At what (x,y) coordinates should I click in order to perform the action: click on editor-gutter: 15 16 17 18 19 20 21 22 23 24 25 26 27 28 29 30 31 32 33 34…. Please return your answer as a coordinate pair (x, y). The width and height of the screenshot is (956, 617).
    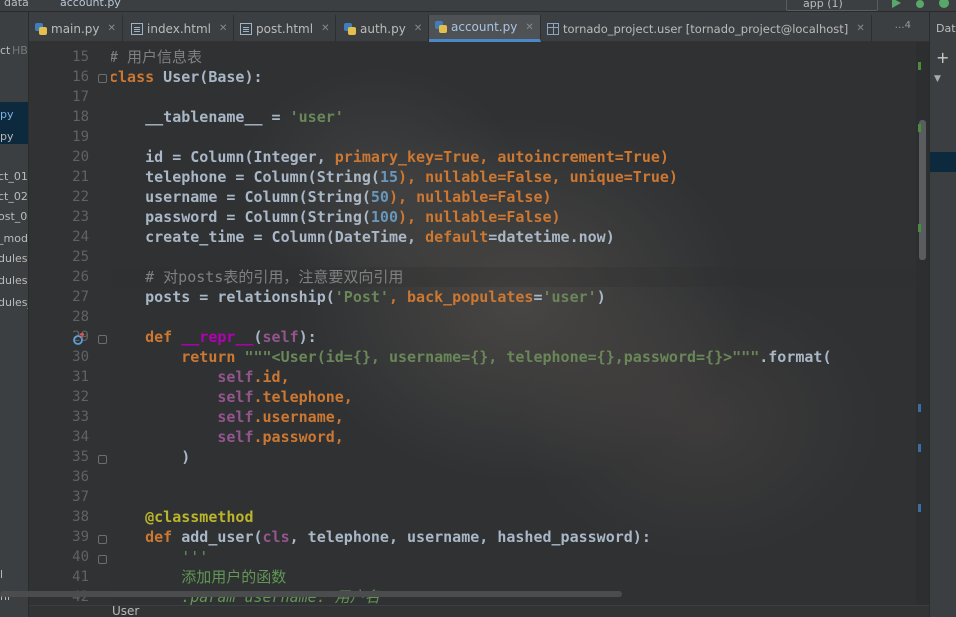
    Looking at the image, I should click on (70, 323).